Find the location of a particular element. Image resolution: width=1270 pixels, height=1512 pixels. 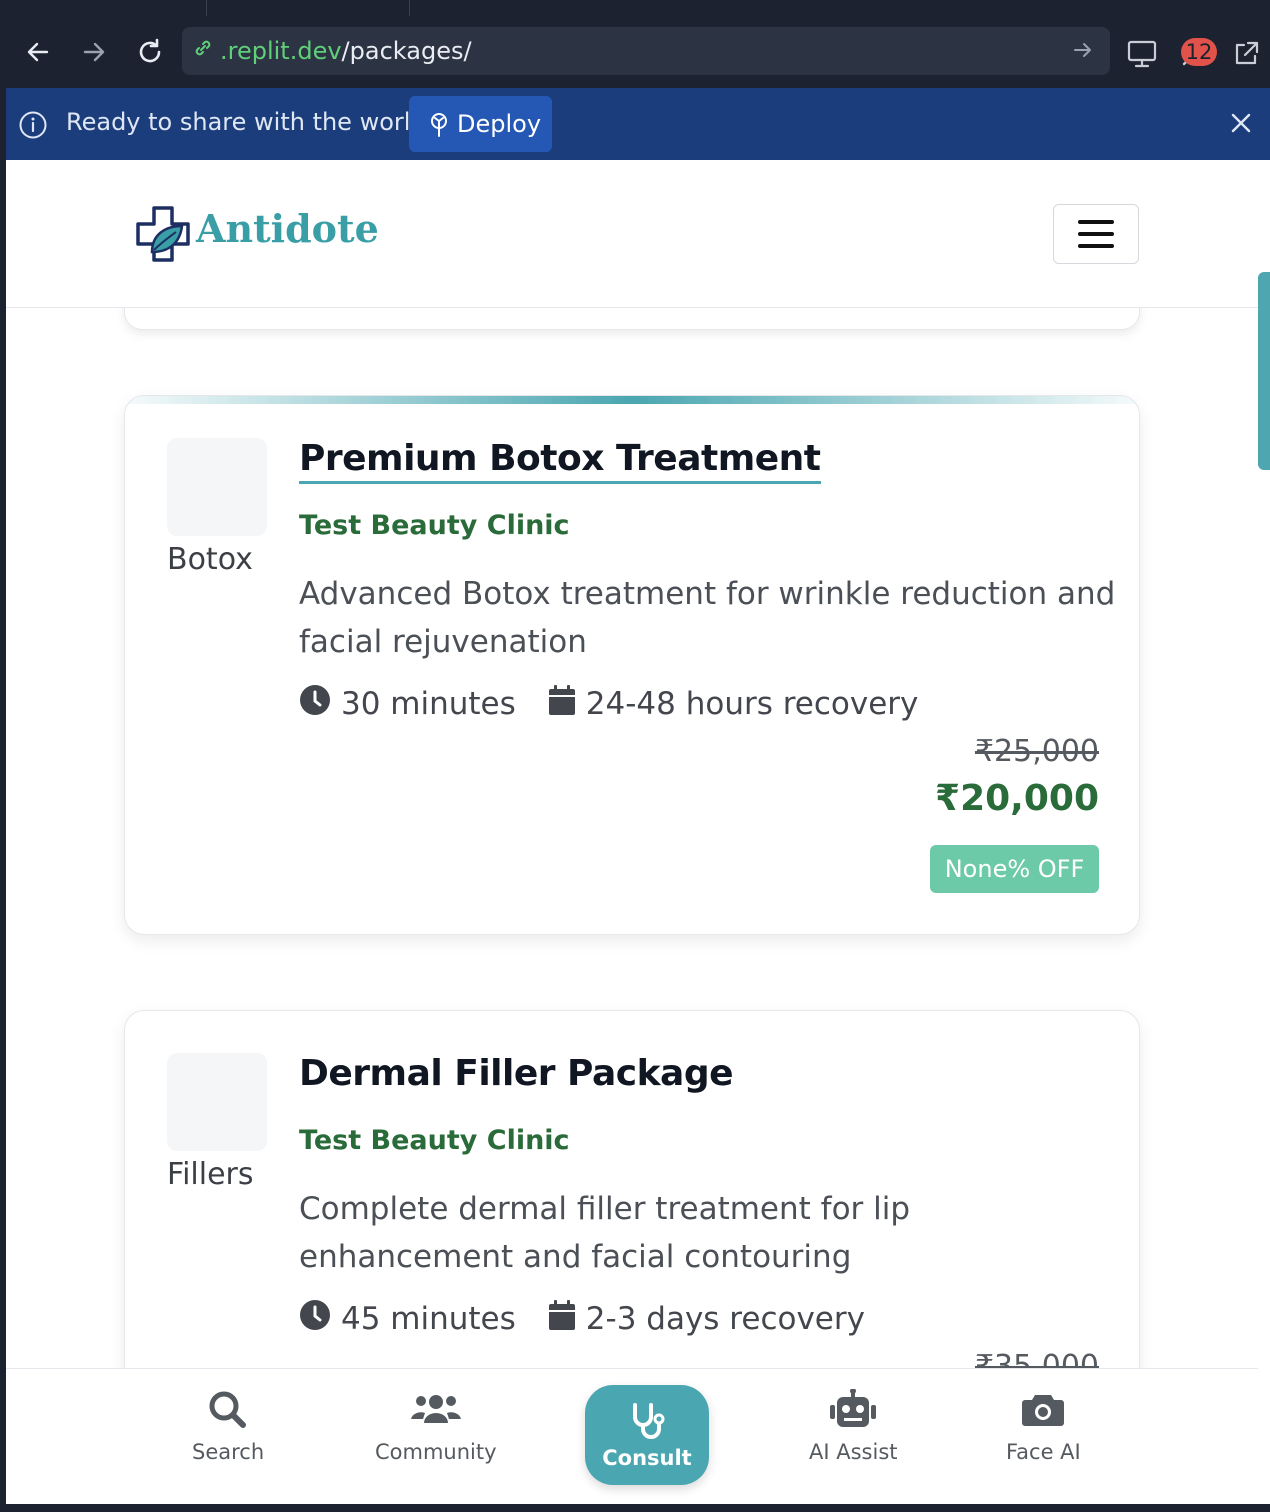

nav-face-ai: Face AI is located at coordinates (1043, 1426).